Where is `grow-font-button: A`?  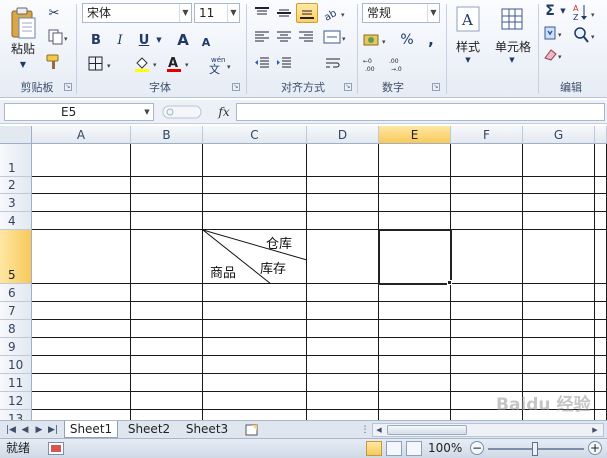
grow-font-button: A is located at coordinates (183, 40).